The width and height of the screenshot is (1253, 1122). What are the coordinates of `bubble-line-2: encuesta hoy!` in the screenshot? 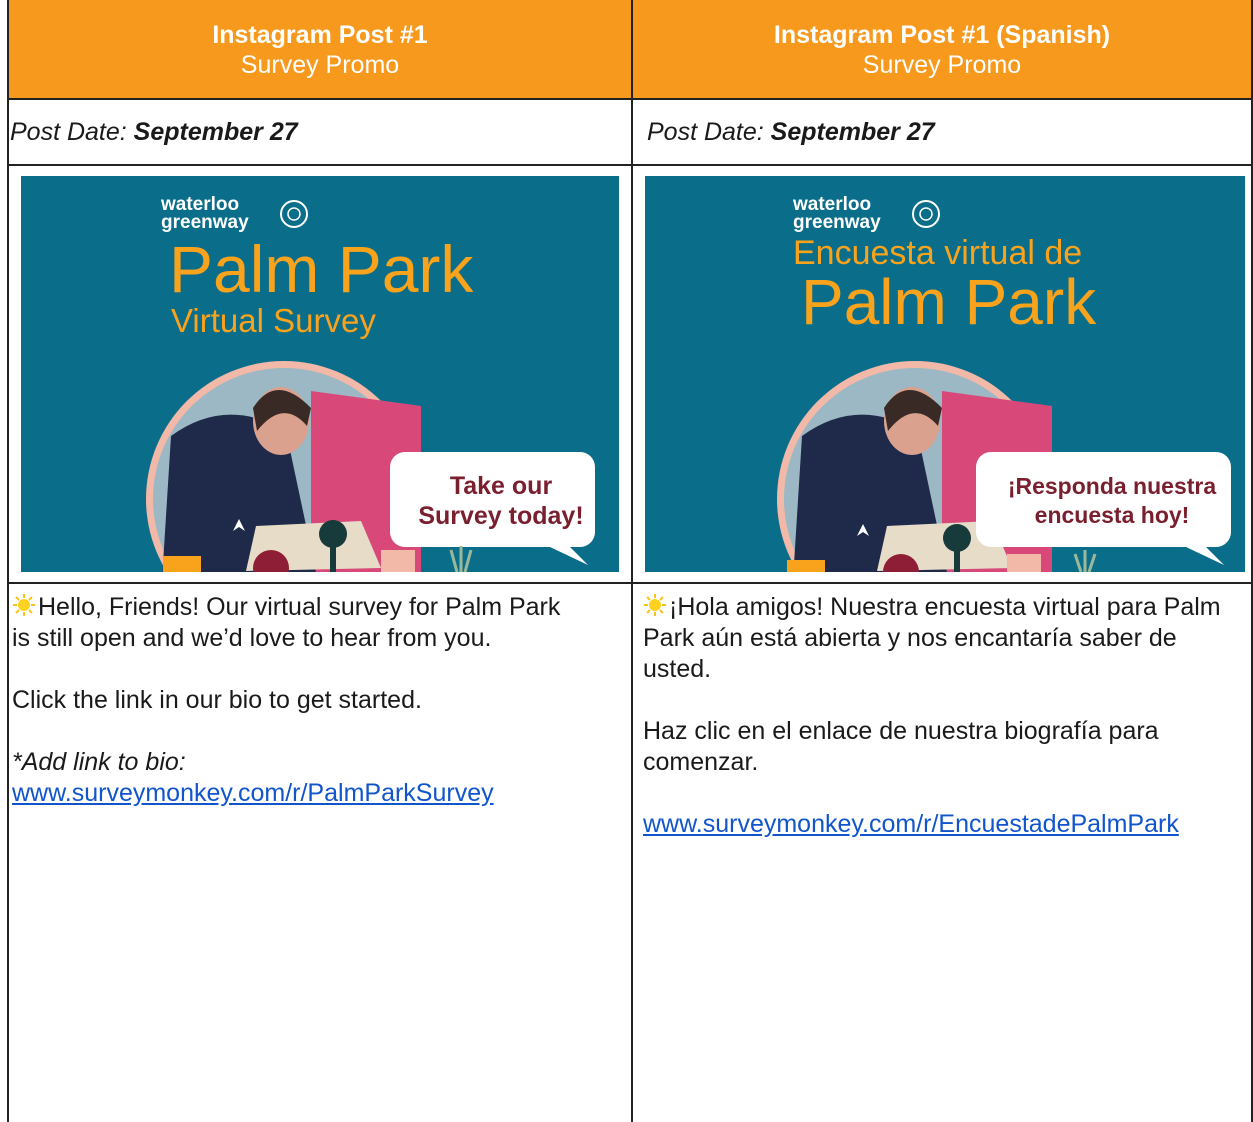 It's located at (1112, 515).